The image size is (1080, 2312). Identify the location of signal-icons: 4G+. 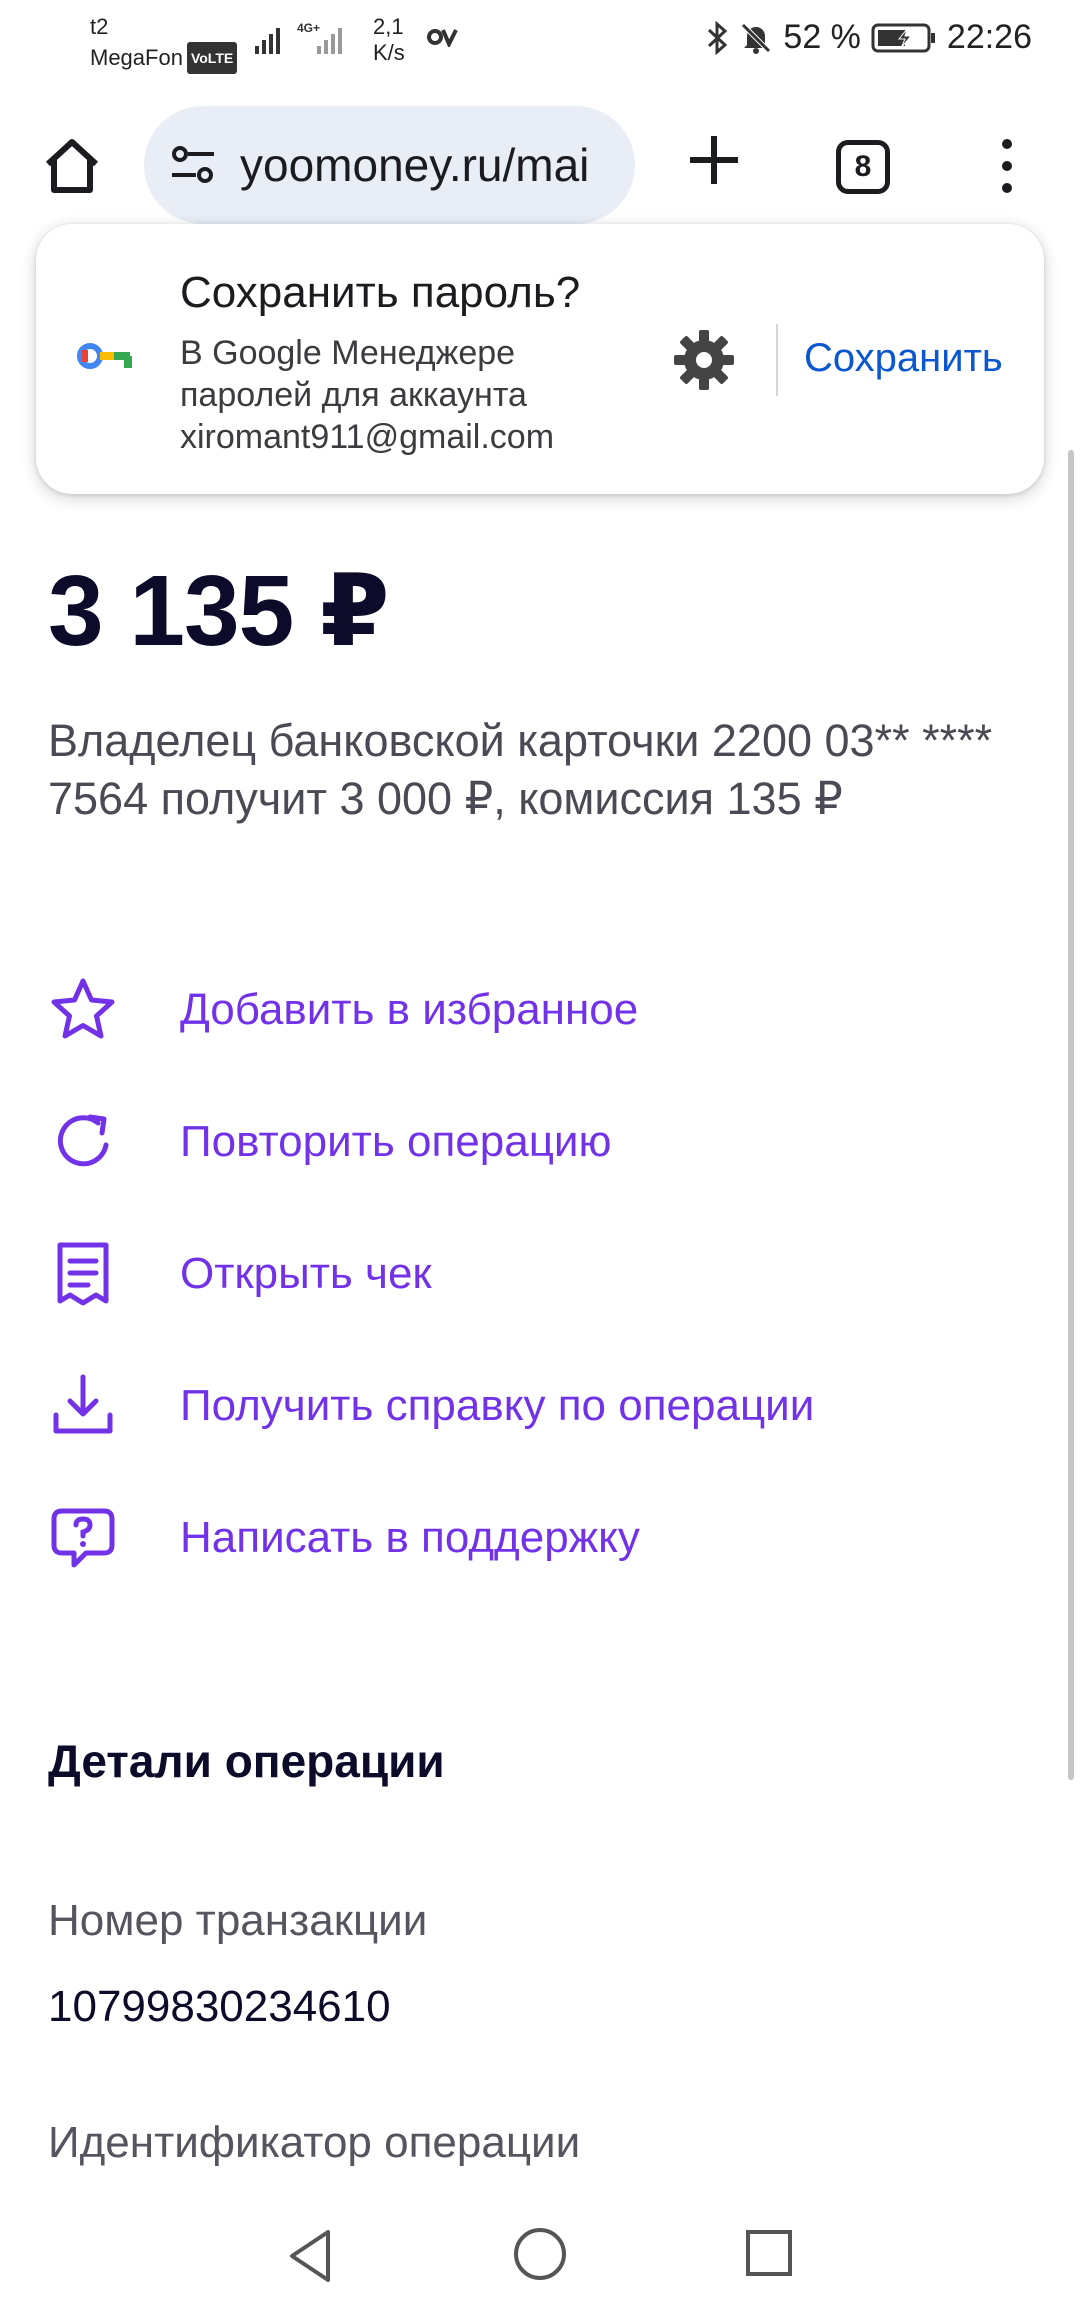
(310, 42).